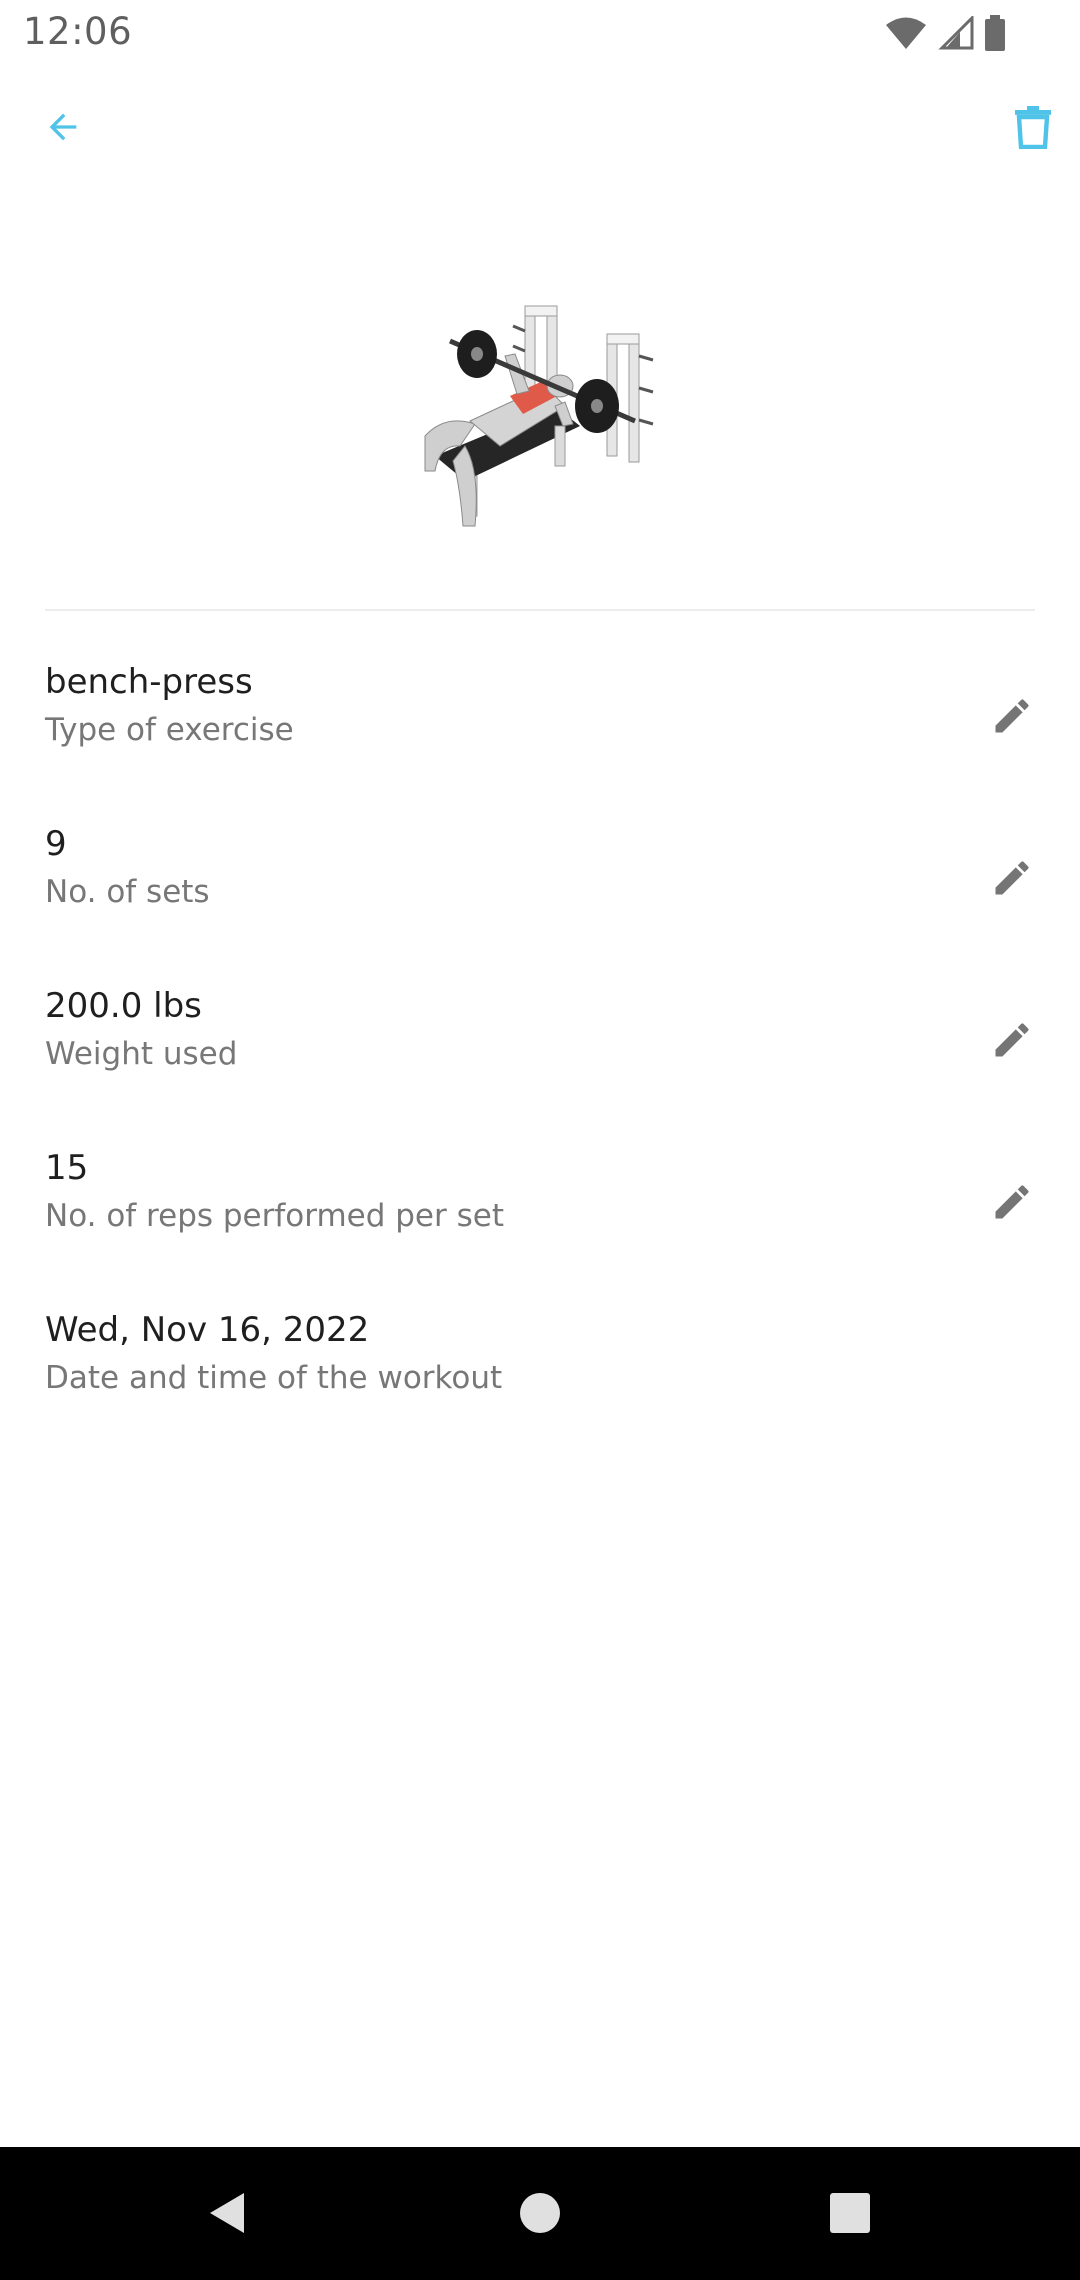  I want to click on cell-signal-icon, so click(956, 33).